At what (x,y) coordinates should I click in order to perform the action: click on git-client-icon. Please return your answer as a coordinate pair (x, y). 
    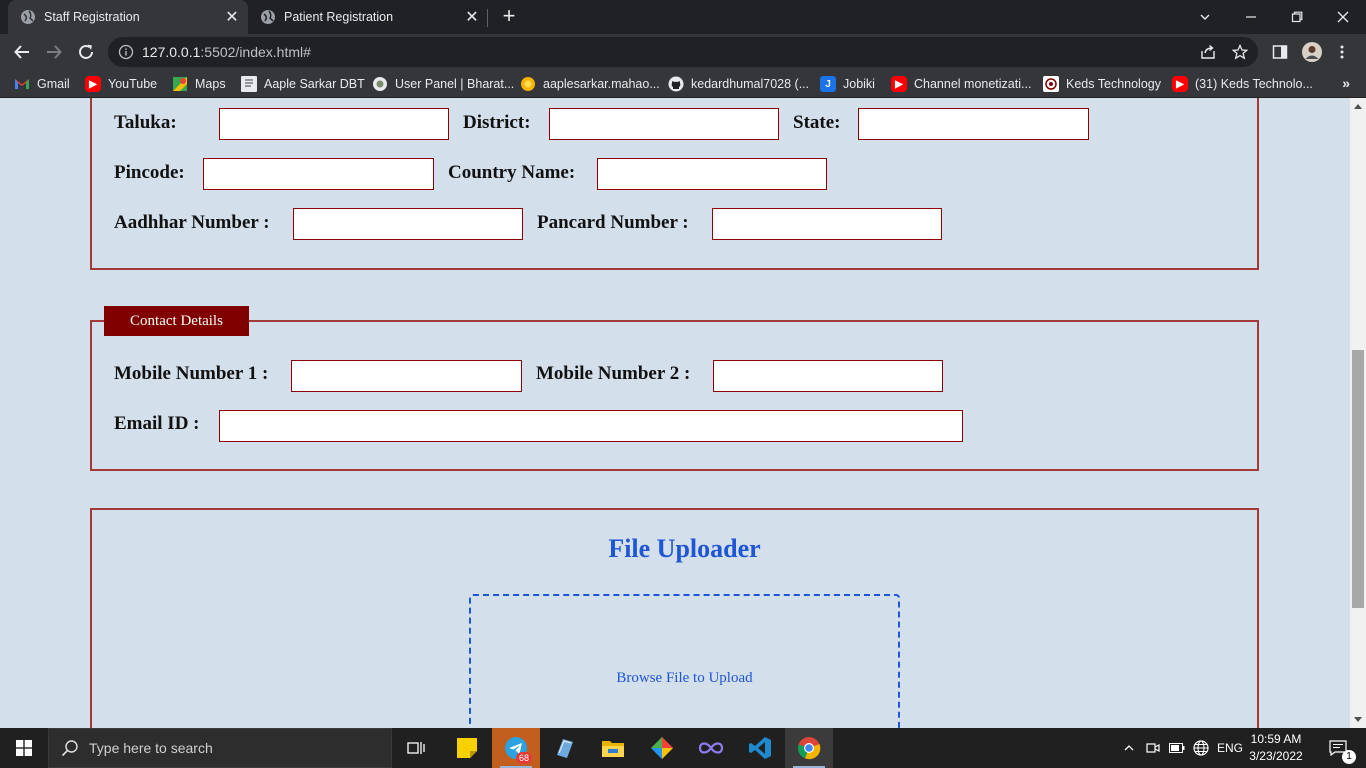
    Looking at the image, I should click on (662, 748).